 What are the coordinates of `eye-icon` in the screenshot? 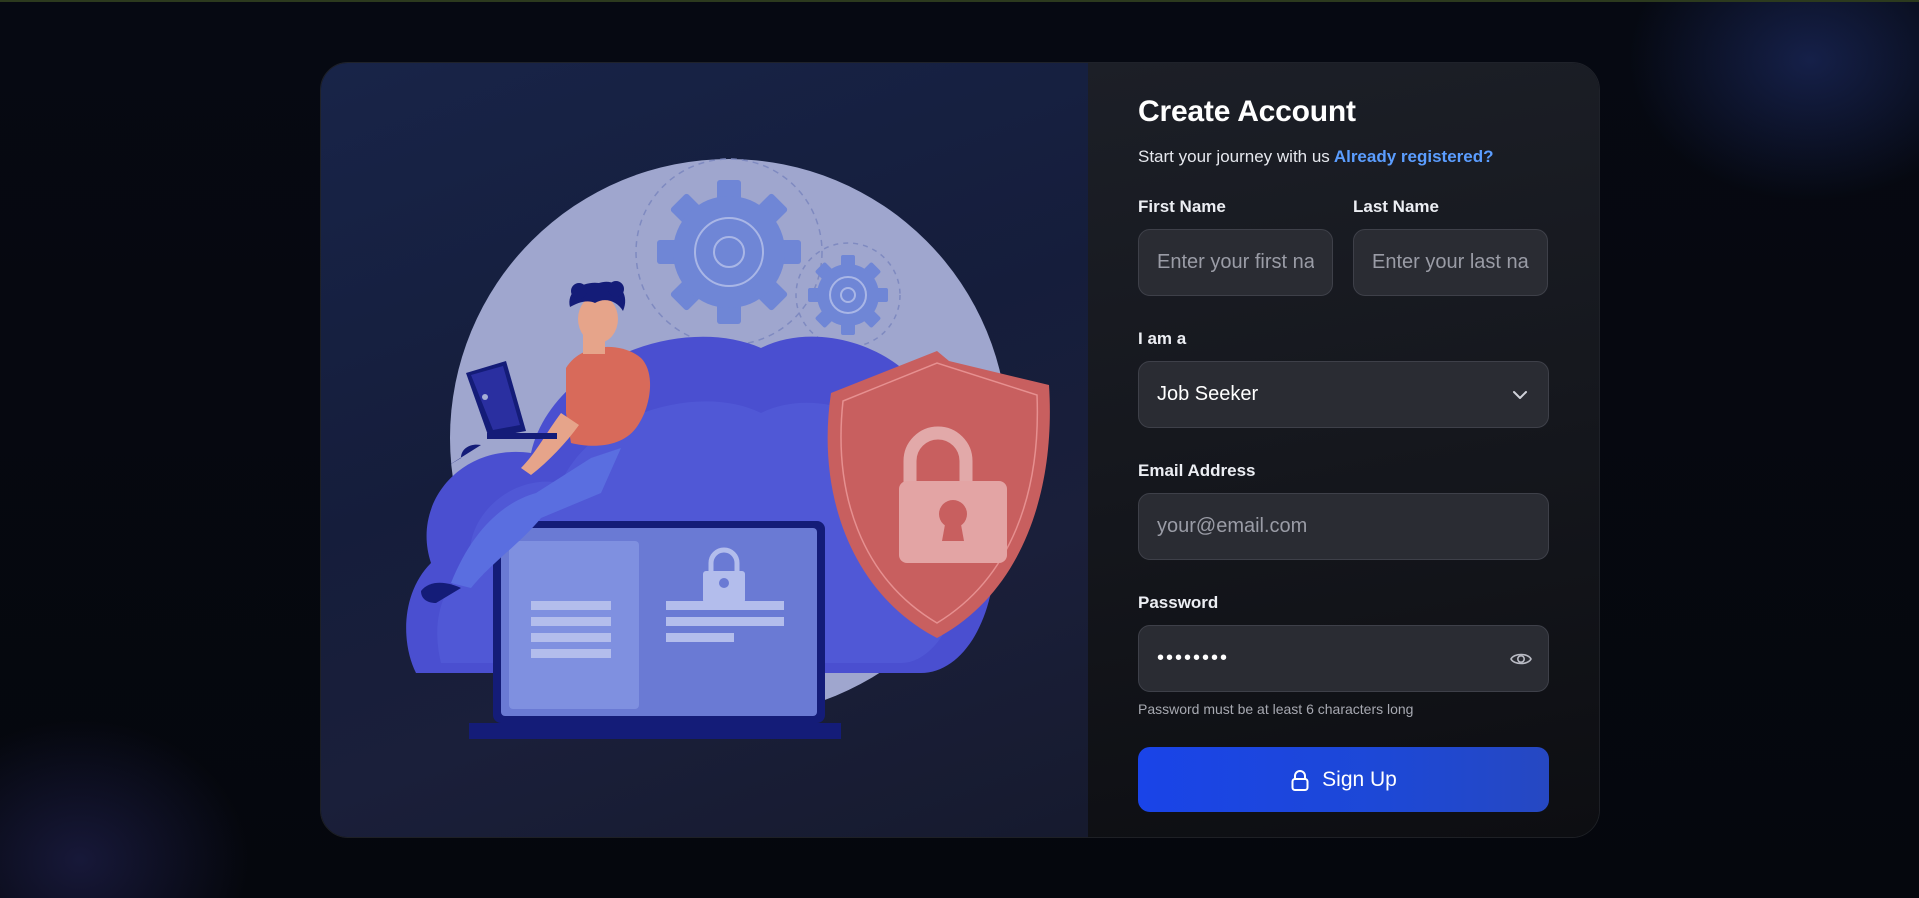 It's located at (1521, 659).